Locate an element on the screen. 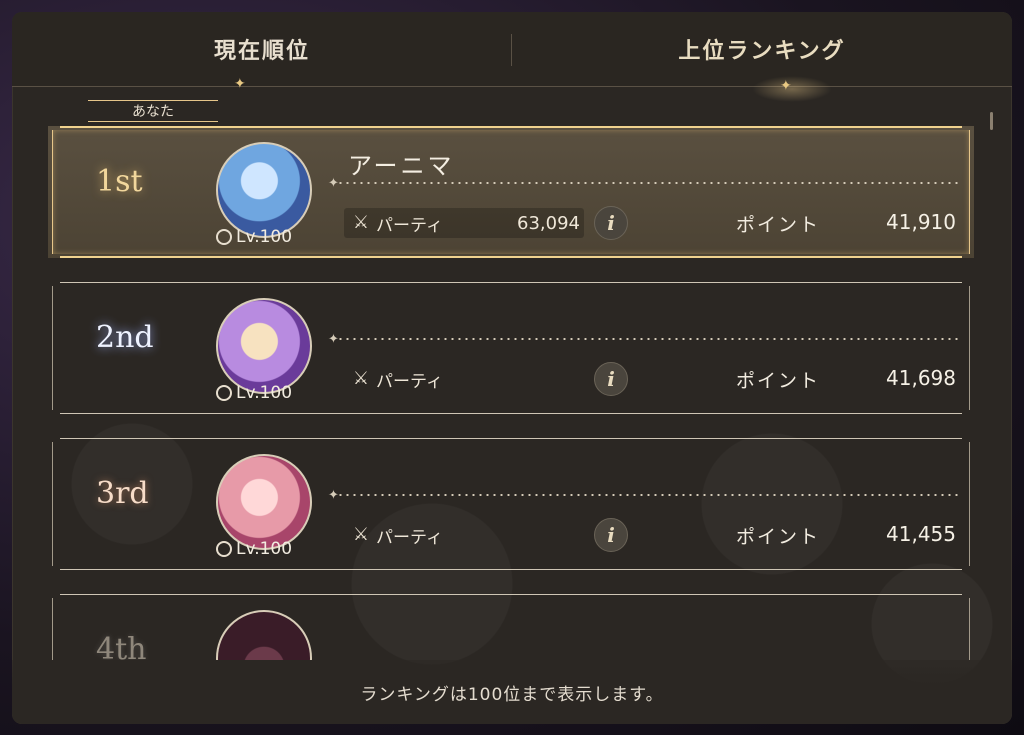 The height and width of the screenshot is (735, 1024). rank-label: 2nd is located at coordinates (125, 337).